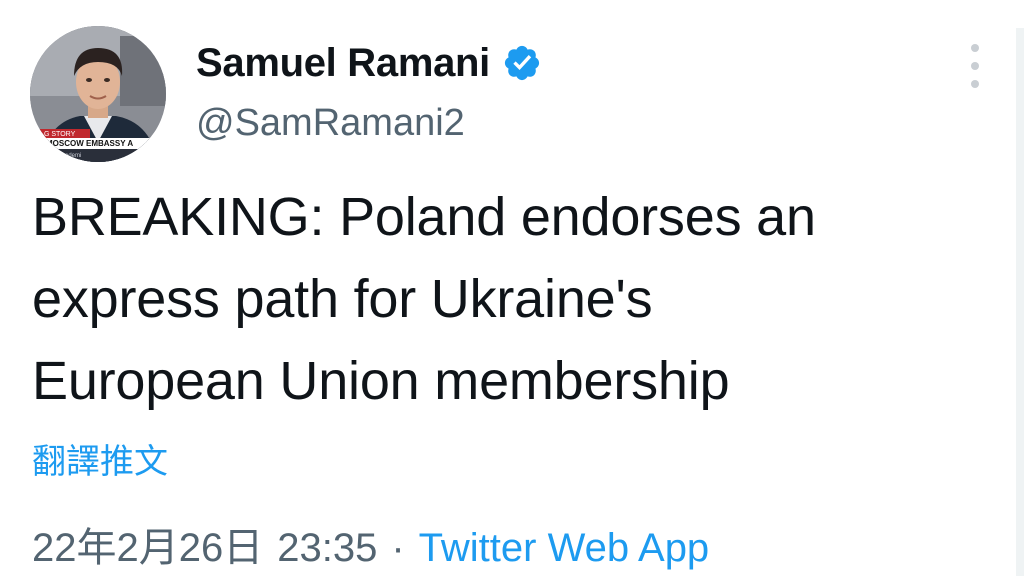 The width and height of the screenshot is (1024, 576). I want to click on more-options-icon, so click(975, 66).